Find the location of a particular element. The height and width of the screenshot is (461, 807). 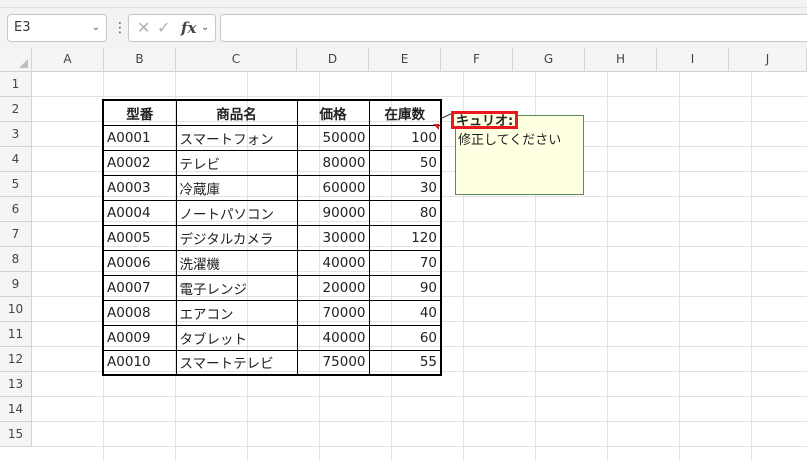

cancel-icon: ✕ is located at coordinates (143, 28).